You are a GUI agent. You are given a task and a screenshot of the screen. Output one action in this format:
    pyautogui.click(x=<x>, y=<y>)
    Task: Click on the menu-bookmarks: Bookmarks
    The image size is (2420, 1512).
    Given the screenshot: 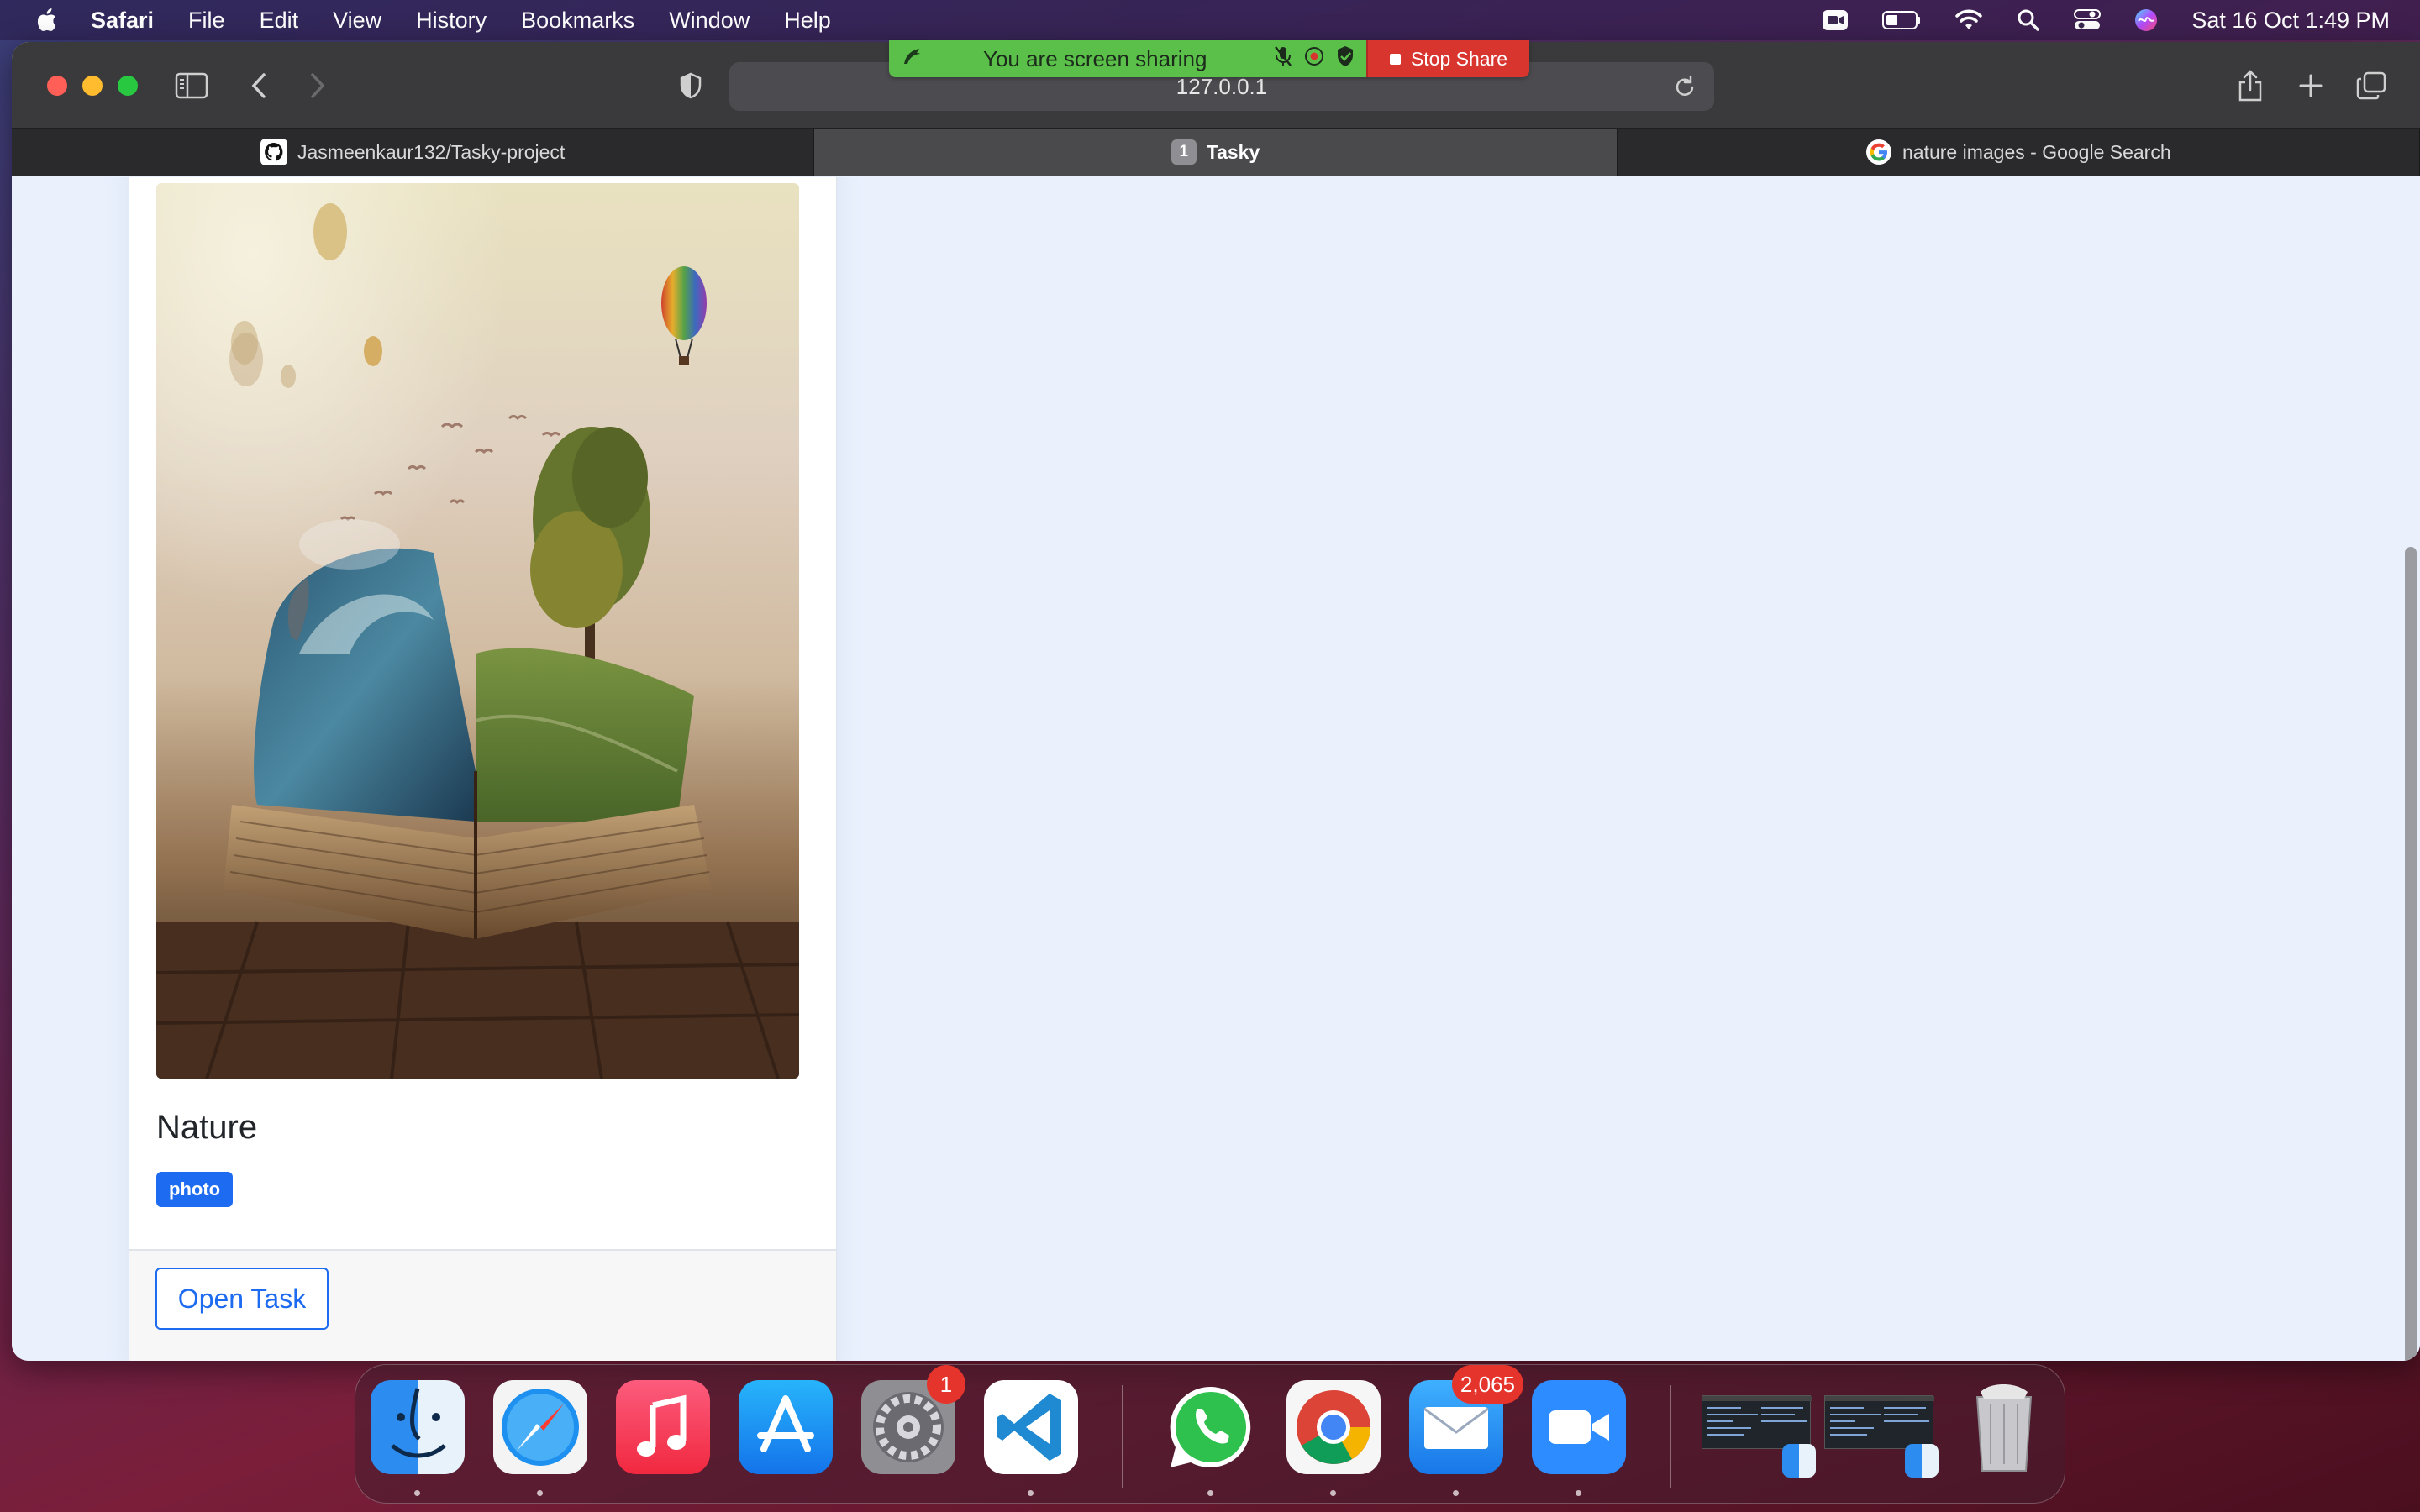 What is the action you would take?
    pyautogui.click(x=577, y=21)
    